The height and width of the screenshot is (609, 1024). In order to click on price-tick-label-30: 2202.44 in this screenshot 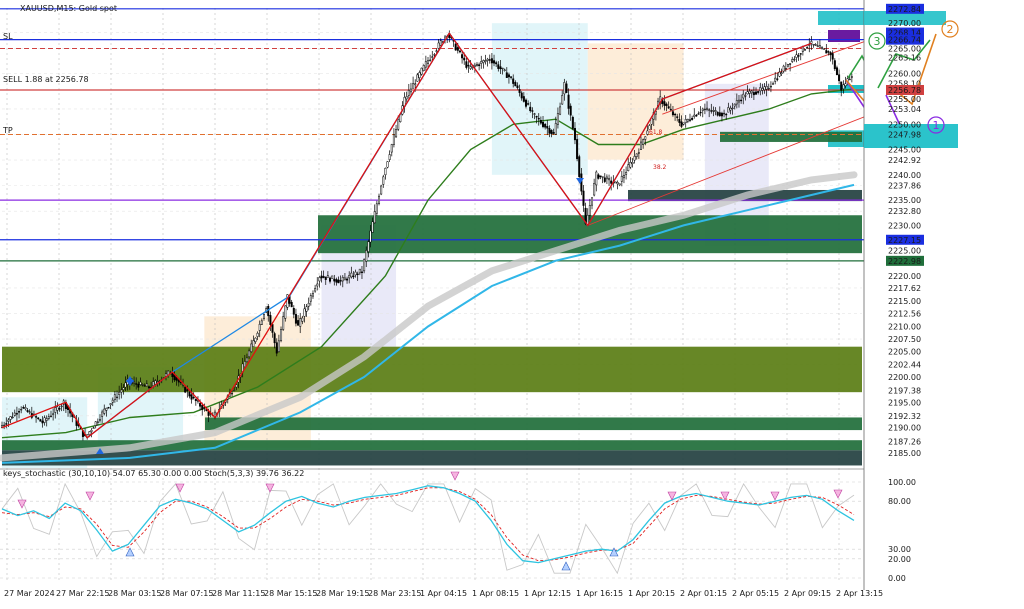, I will do `click(904, 365)`.